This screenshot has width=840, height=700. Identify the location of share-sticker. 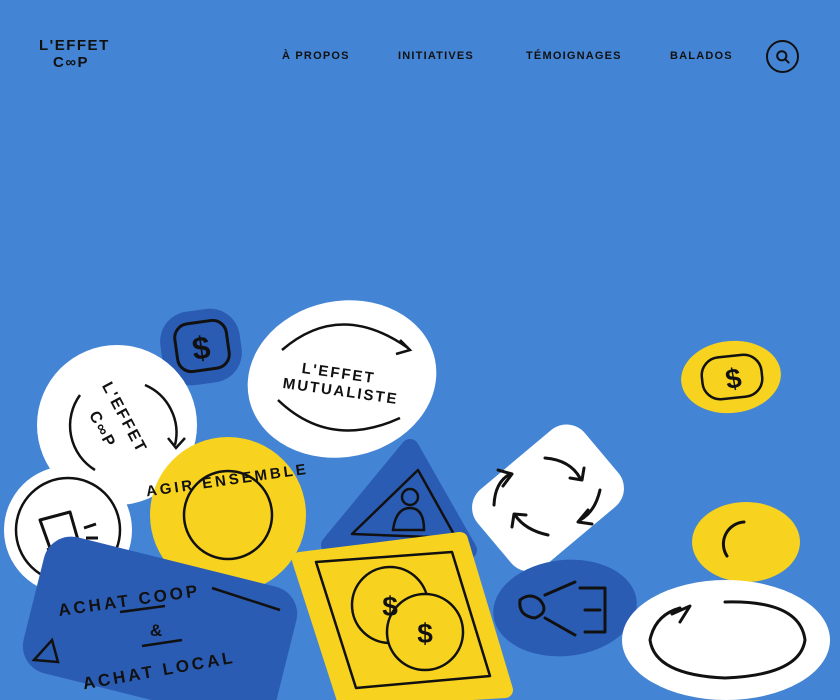
(565, 608).